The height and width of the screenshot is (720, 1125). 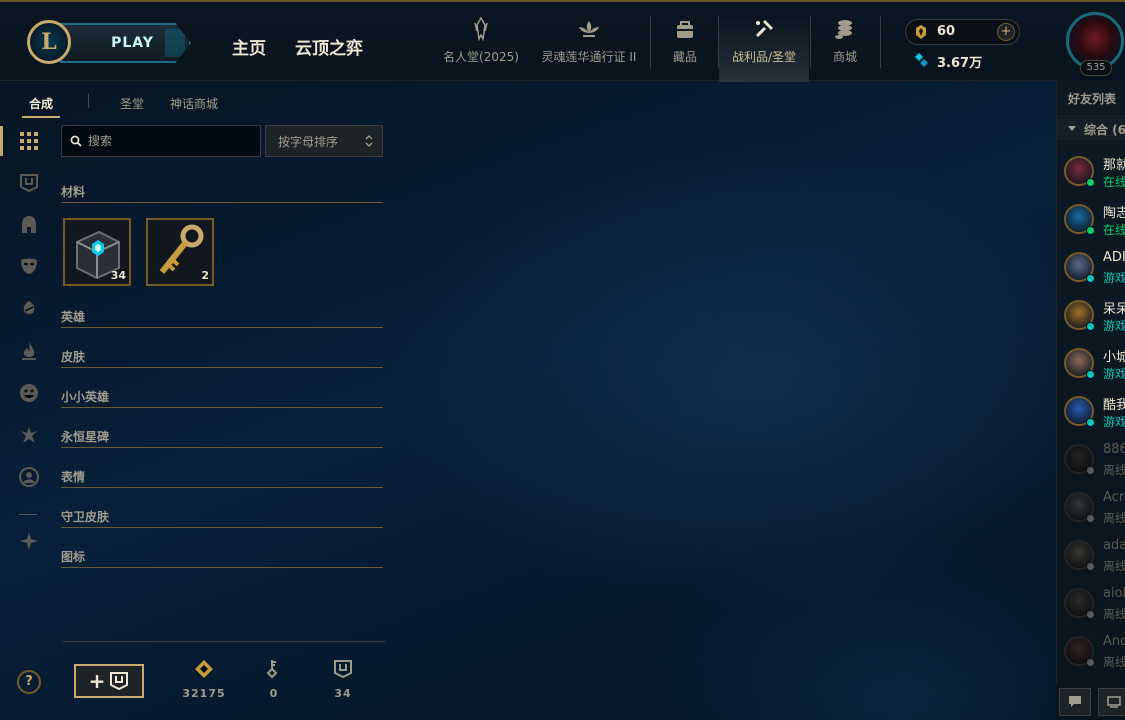 What do you see at coordinates (88, 101) in the screenshot?
I see `tab-divider` at bounding box center [88, 101].